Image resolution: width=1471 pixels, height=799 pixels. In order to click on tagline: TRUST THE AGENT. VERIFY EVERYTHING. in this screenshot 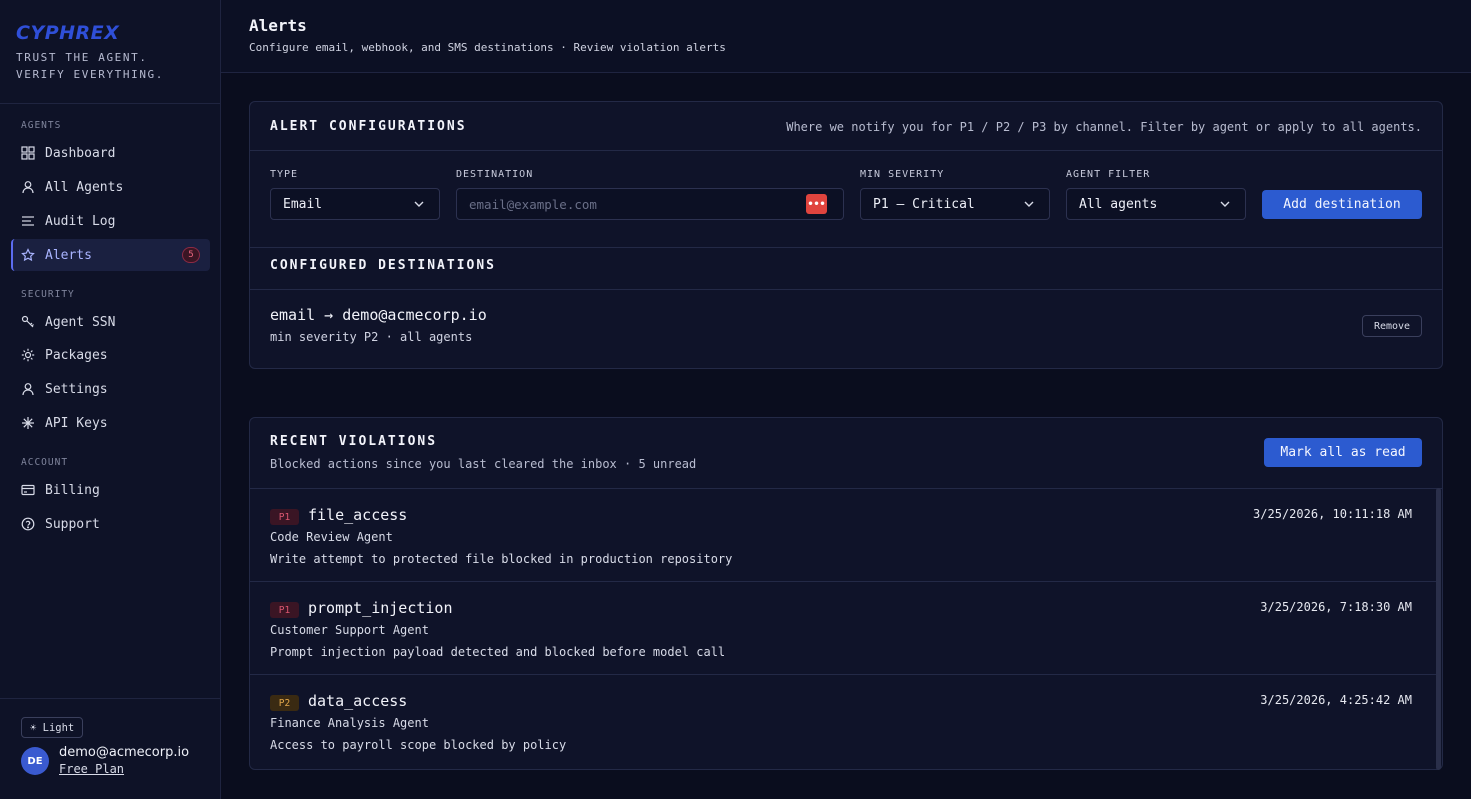, I will do `click(110, 66)`.